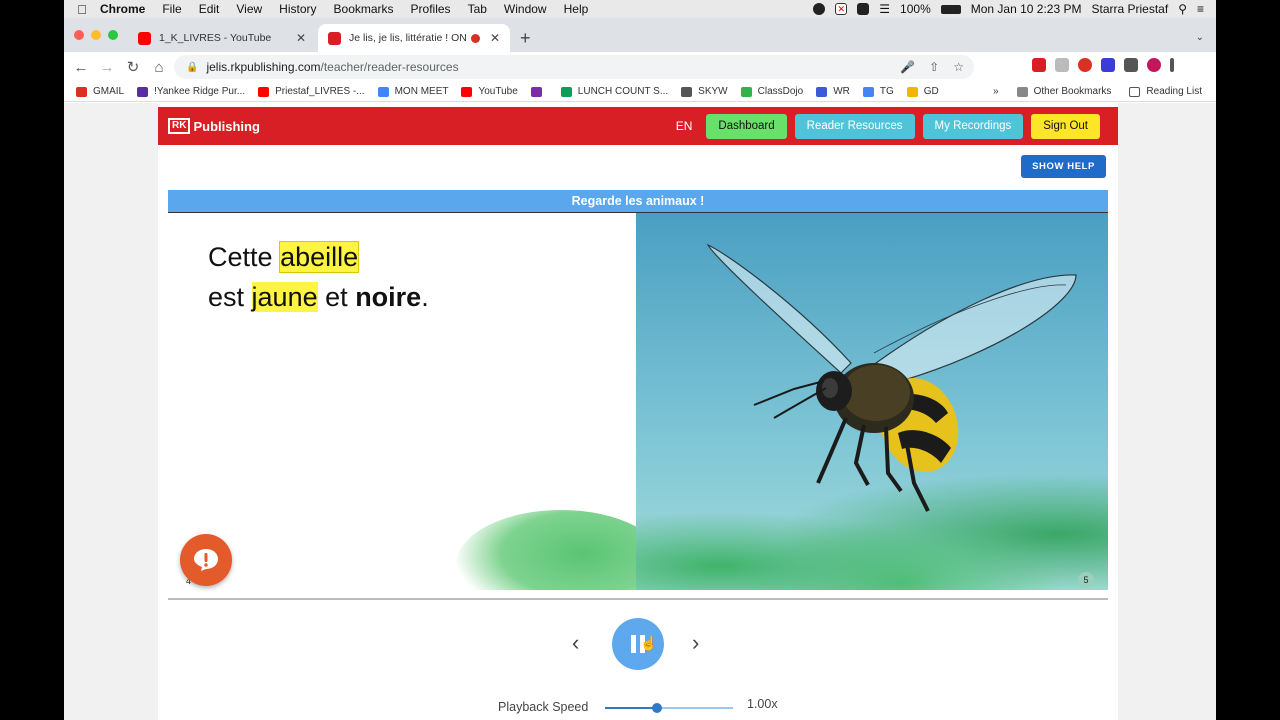 The width and height of the screenshot is (1280, 720). What do you see at coordinates (284, 297) in the screenshot?
I see `highlighted-word: jaune` at bounding box center [284, 297].